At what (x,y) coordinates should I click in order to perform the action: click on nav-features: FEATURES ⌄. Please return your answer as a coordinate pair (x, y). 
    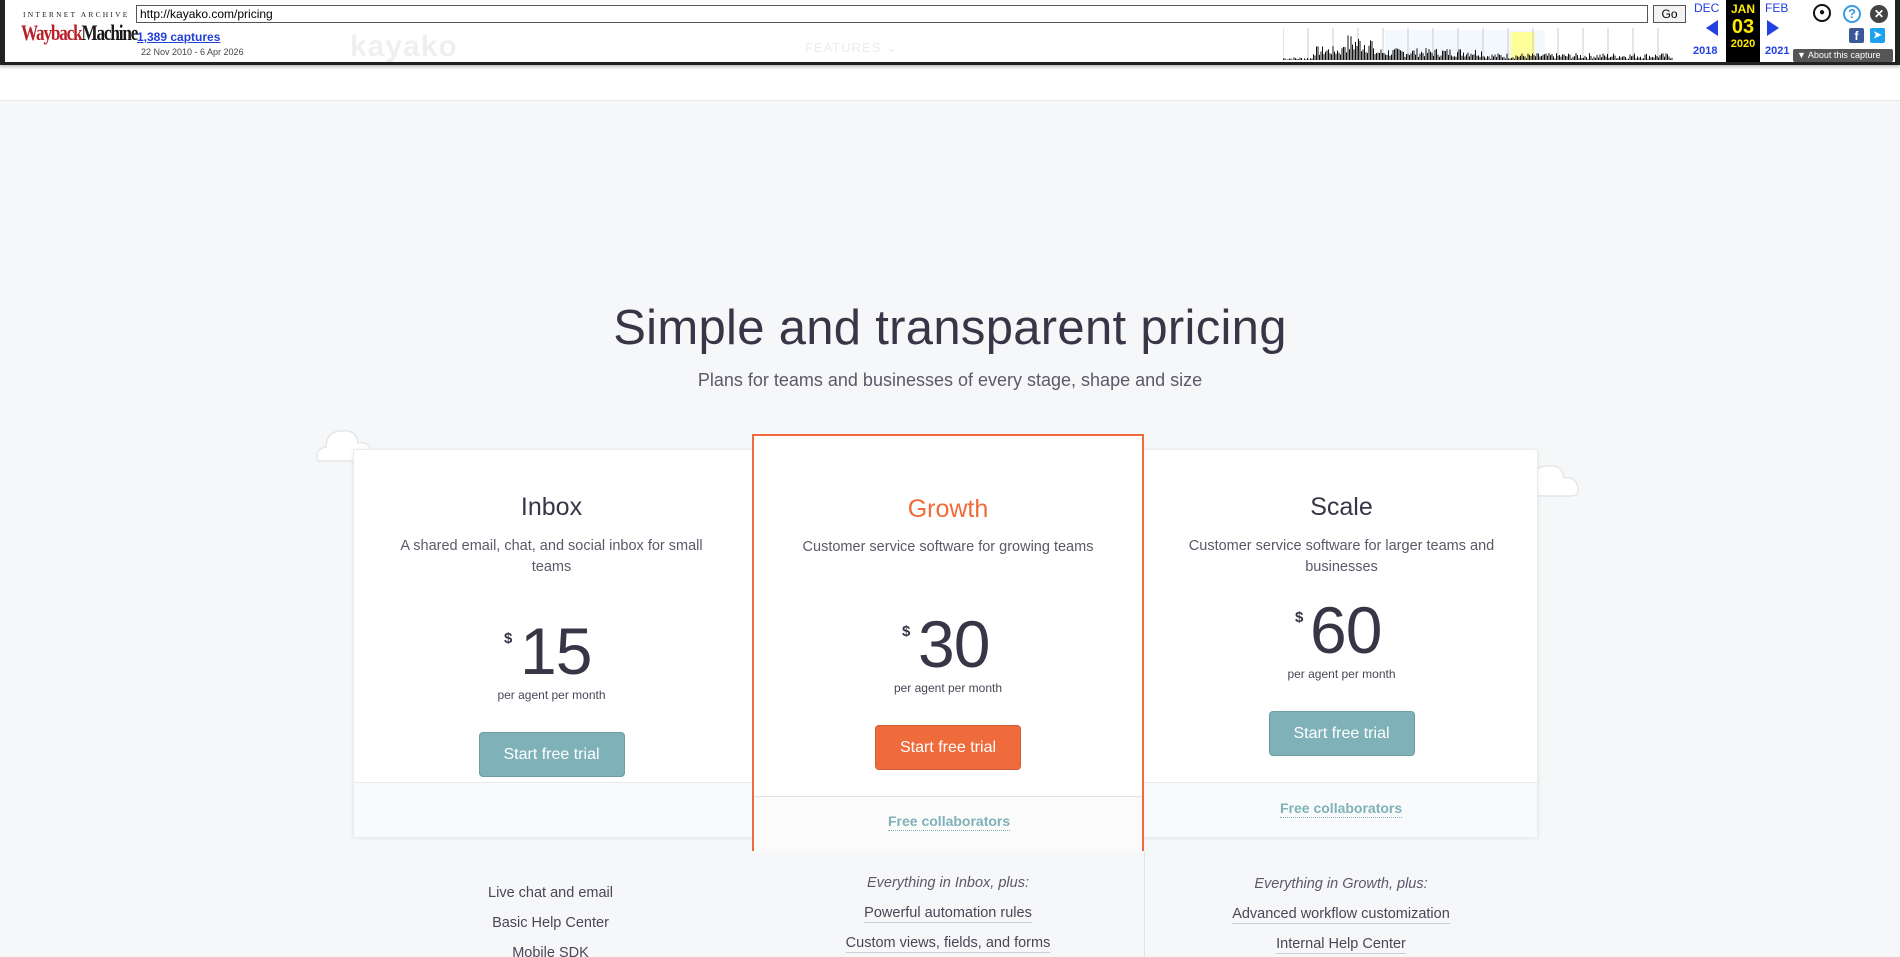
    Looking at the image, I should click on (851, 48).